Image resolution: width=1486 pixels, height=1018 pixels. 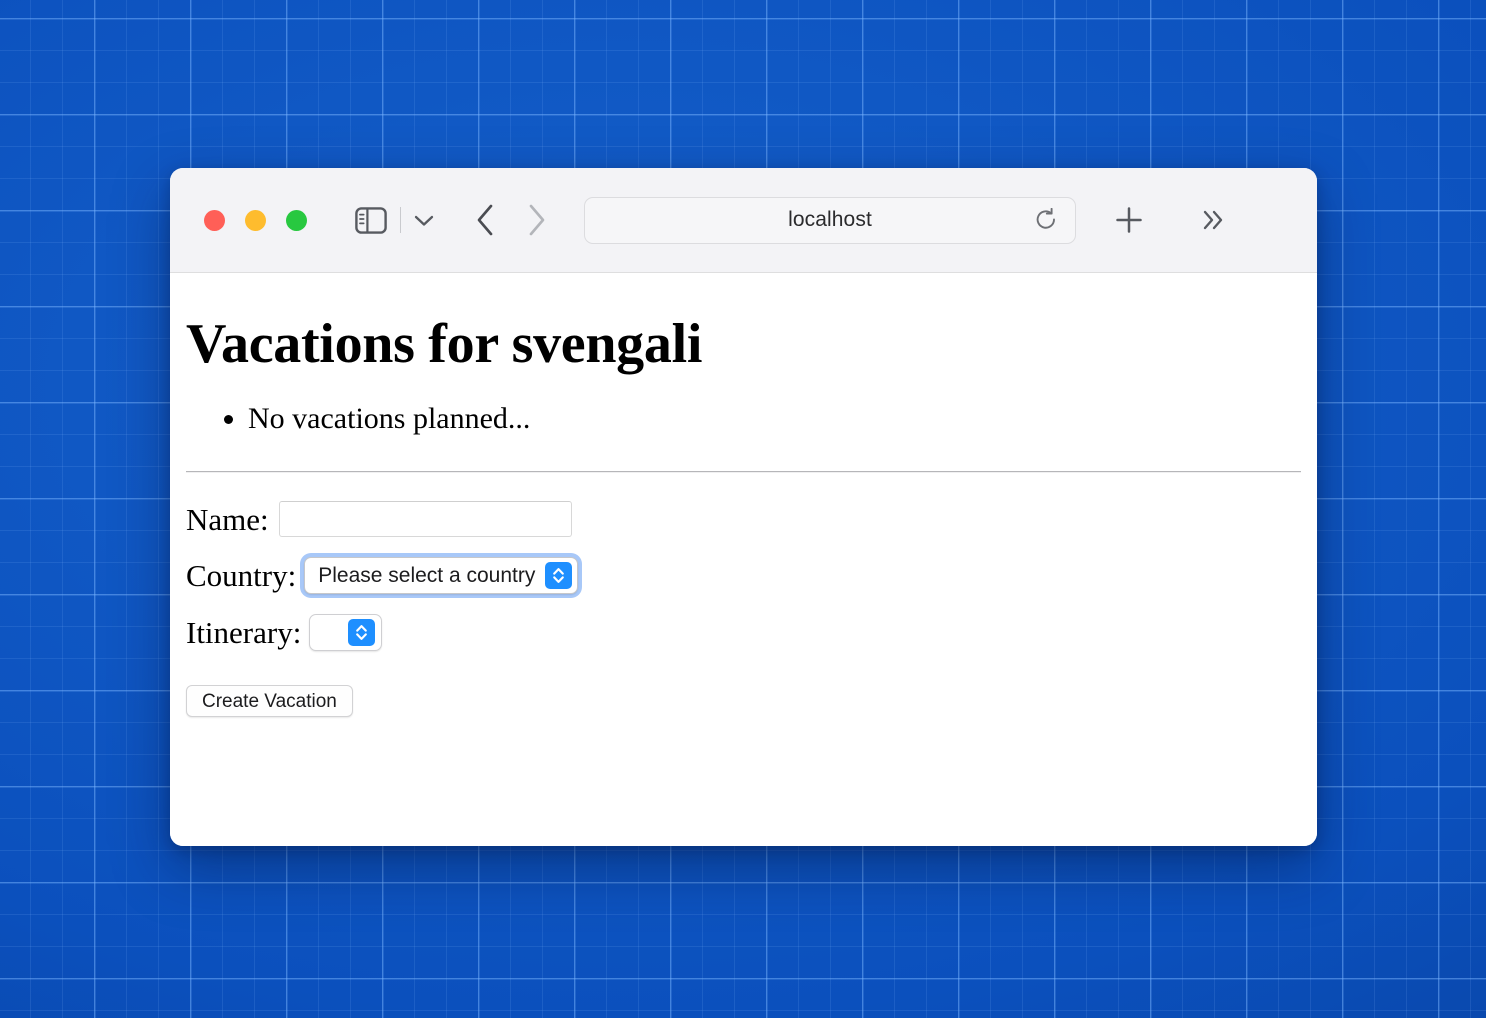 I want to click on browser-toolbar: localhost, so click(x=743, y=220).